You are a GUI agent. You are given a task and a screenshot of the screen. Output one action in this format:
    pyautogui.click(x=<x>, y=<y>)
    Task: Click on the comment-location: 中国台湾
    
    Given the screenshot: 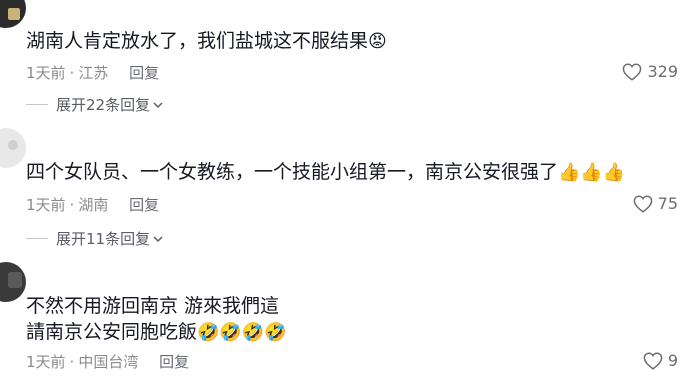 What is the action you would take?
    pyautogui.click(x=108, y=362)
    